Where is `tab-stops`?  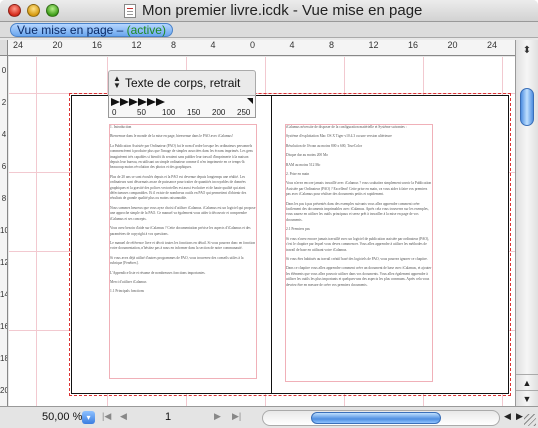
tab-stops is located at coordinates (138, 102).